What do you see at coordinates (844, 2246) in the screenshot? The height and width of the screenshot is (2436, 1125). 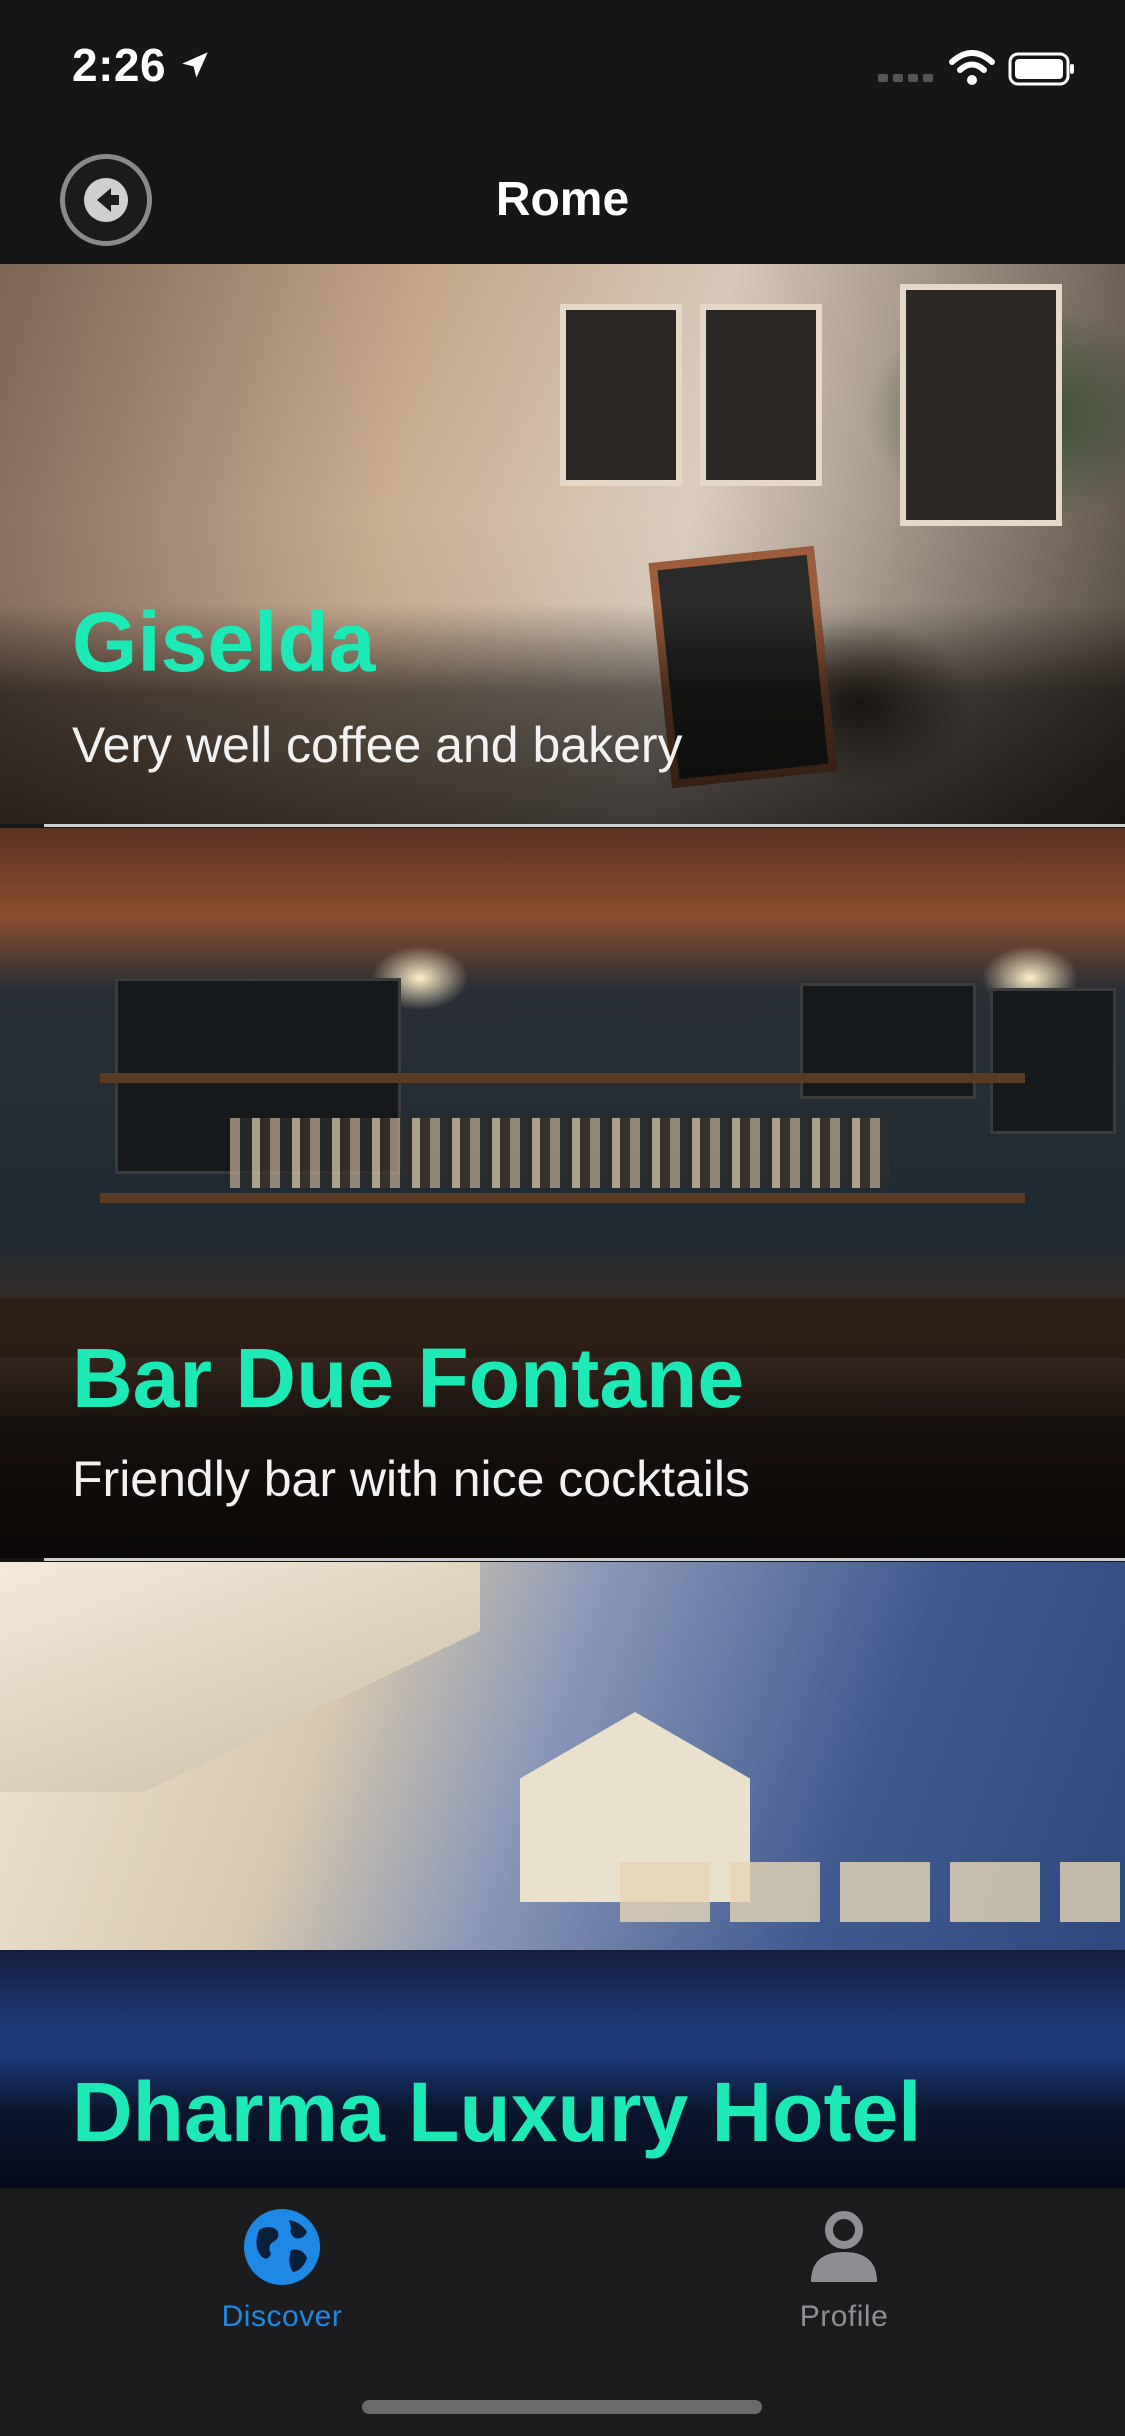 I see `person-icon` at bounding box center [844, 2246].